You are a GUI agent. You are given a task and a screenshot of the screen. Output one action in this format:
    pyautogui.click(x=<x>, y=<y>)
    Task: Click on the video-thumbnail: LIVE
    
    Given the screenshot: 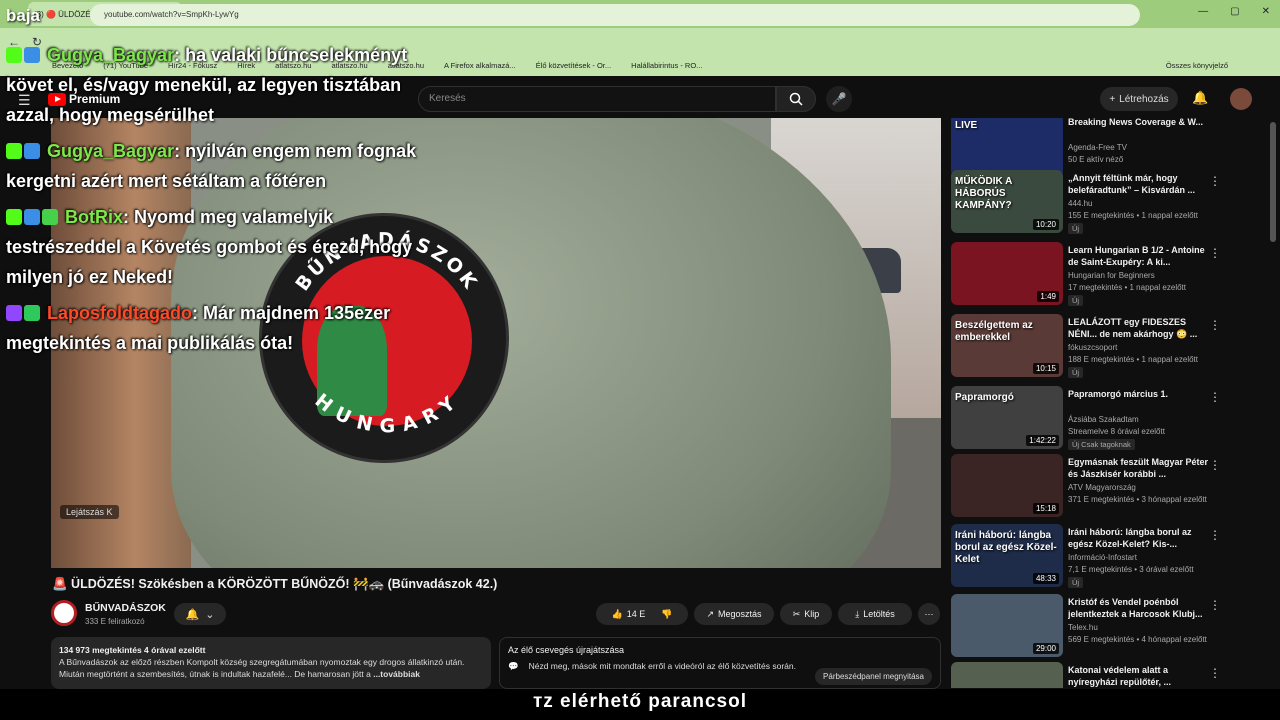 What is the action you would take?
    pyautogui.click(x=1007, y=147)
    